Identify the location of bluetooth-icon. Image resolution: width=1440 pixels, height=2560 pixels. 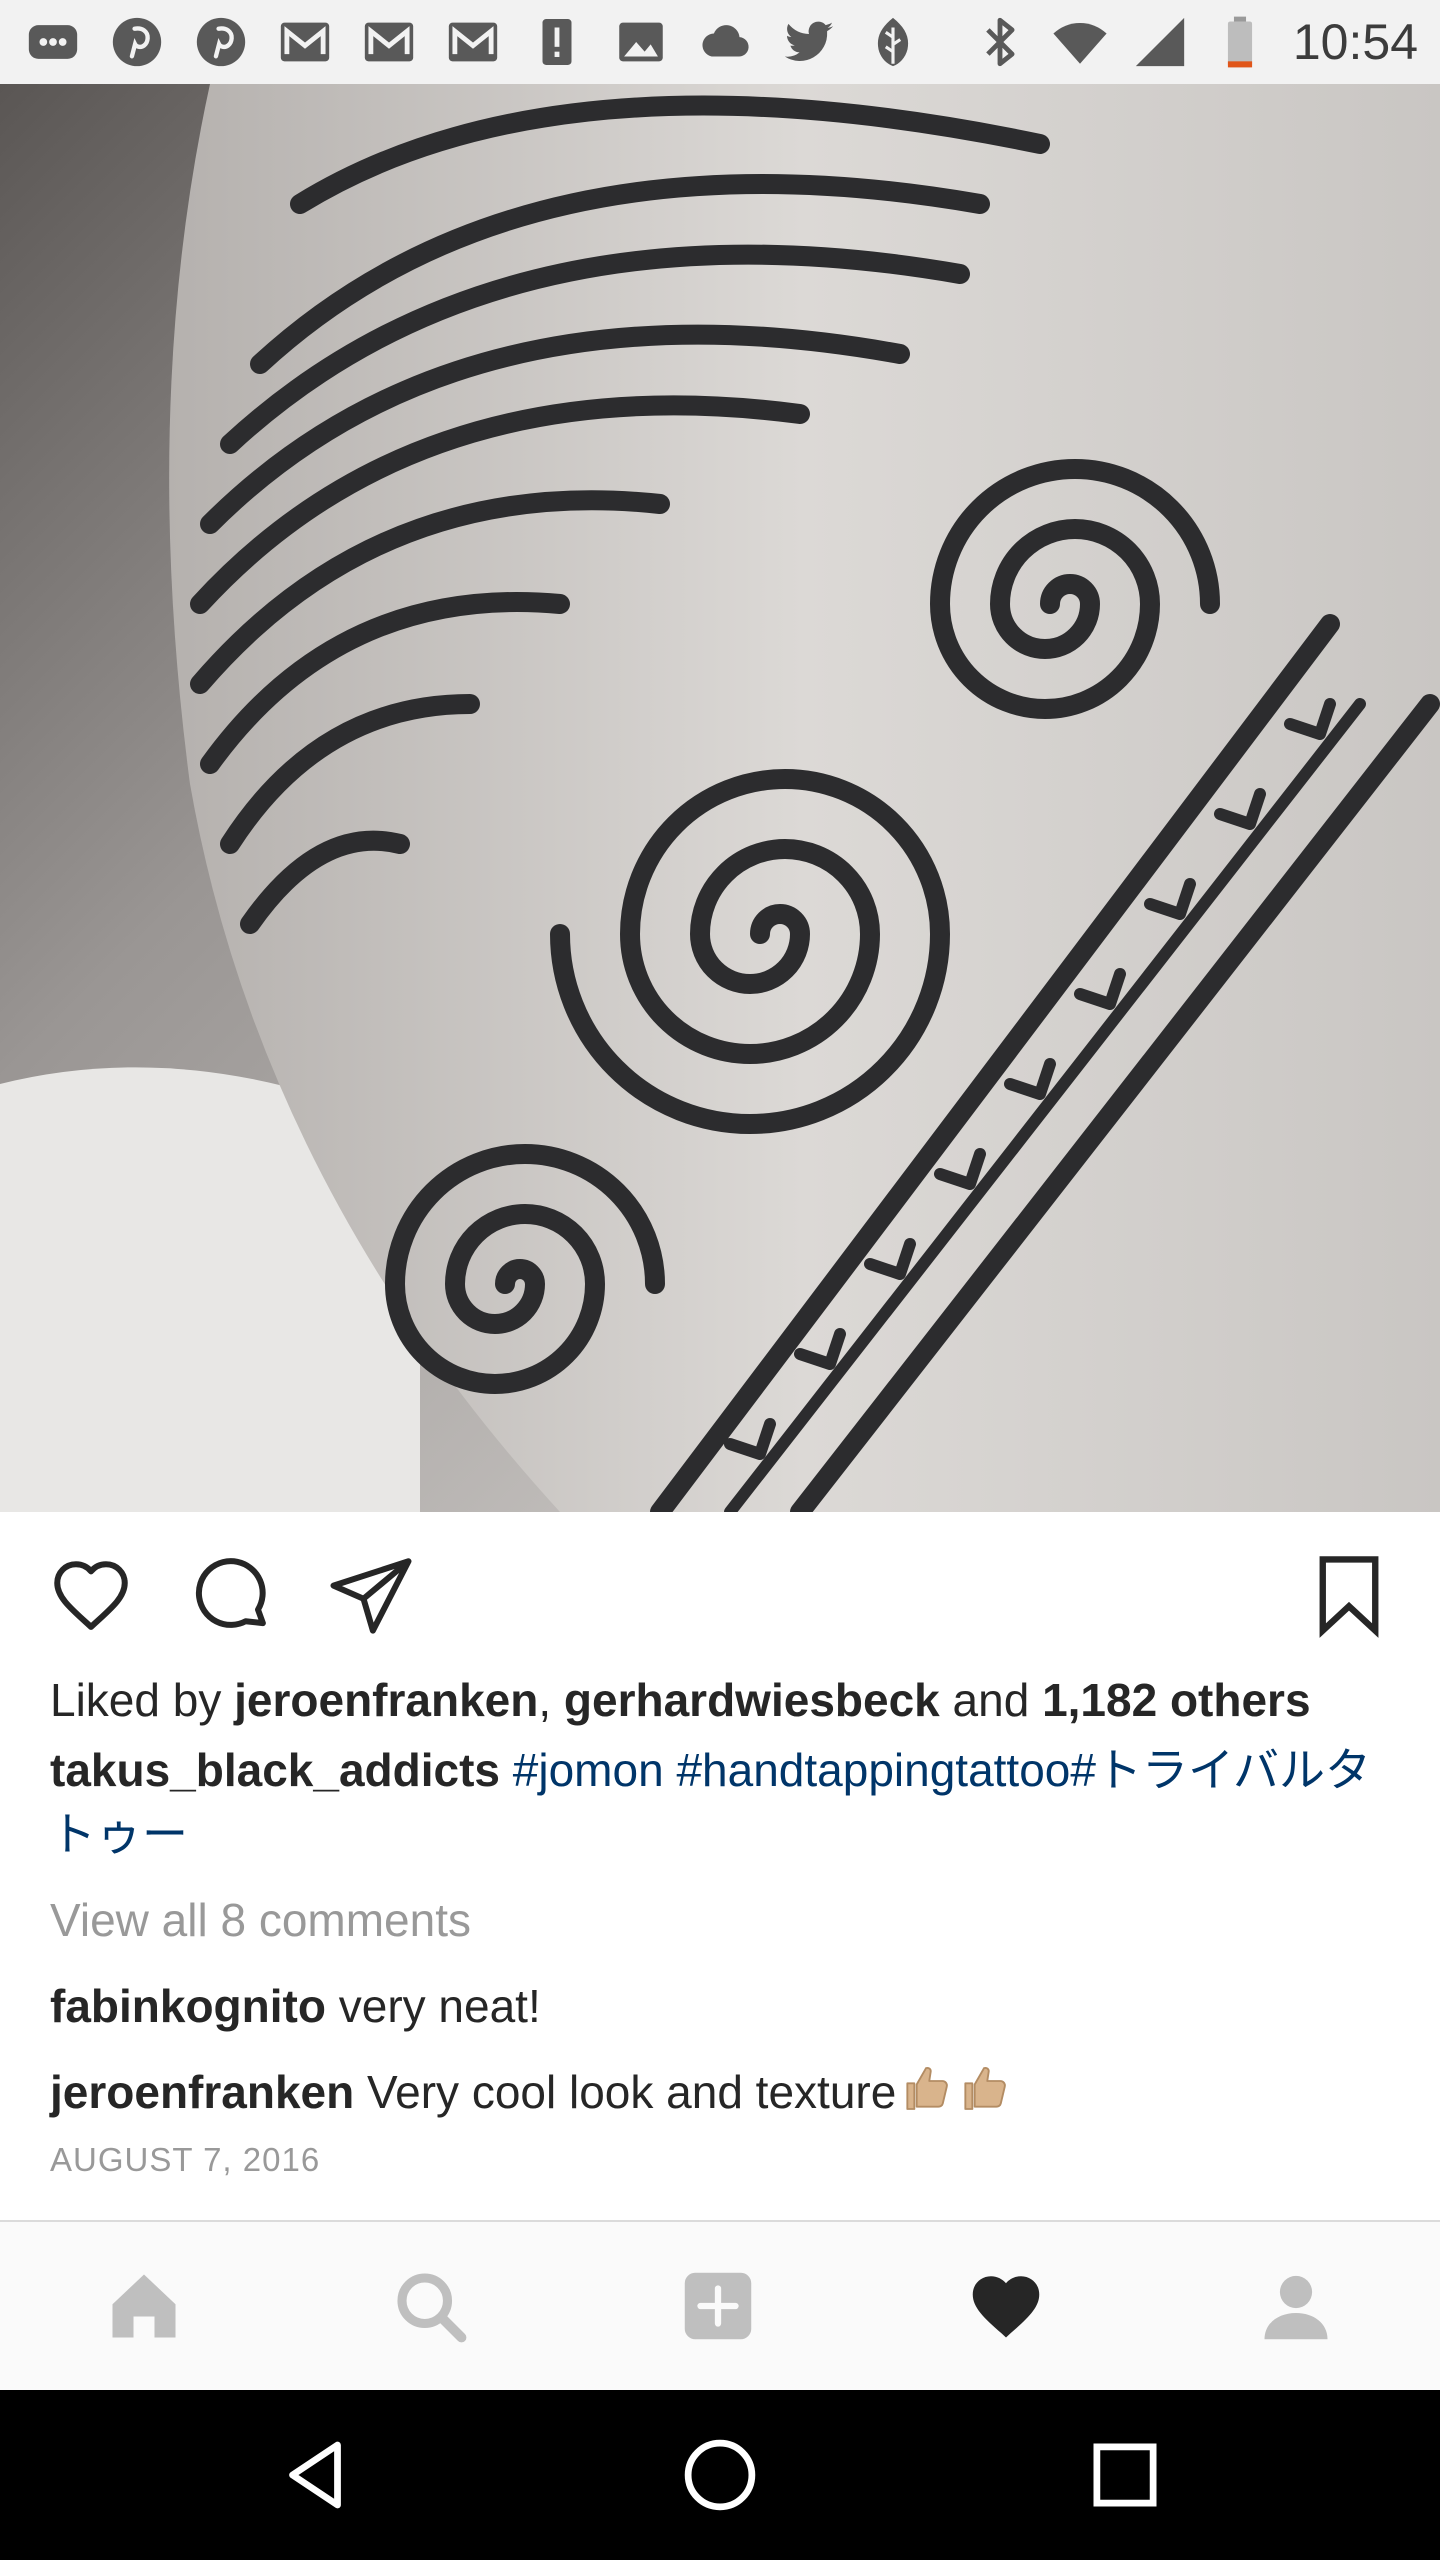
(1000, 42).